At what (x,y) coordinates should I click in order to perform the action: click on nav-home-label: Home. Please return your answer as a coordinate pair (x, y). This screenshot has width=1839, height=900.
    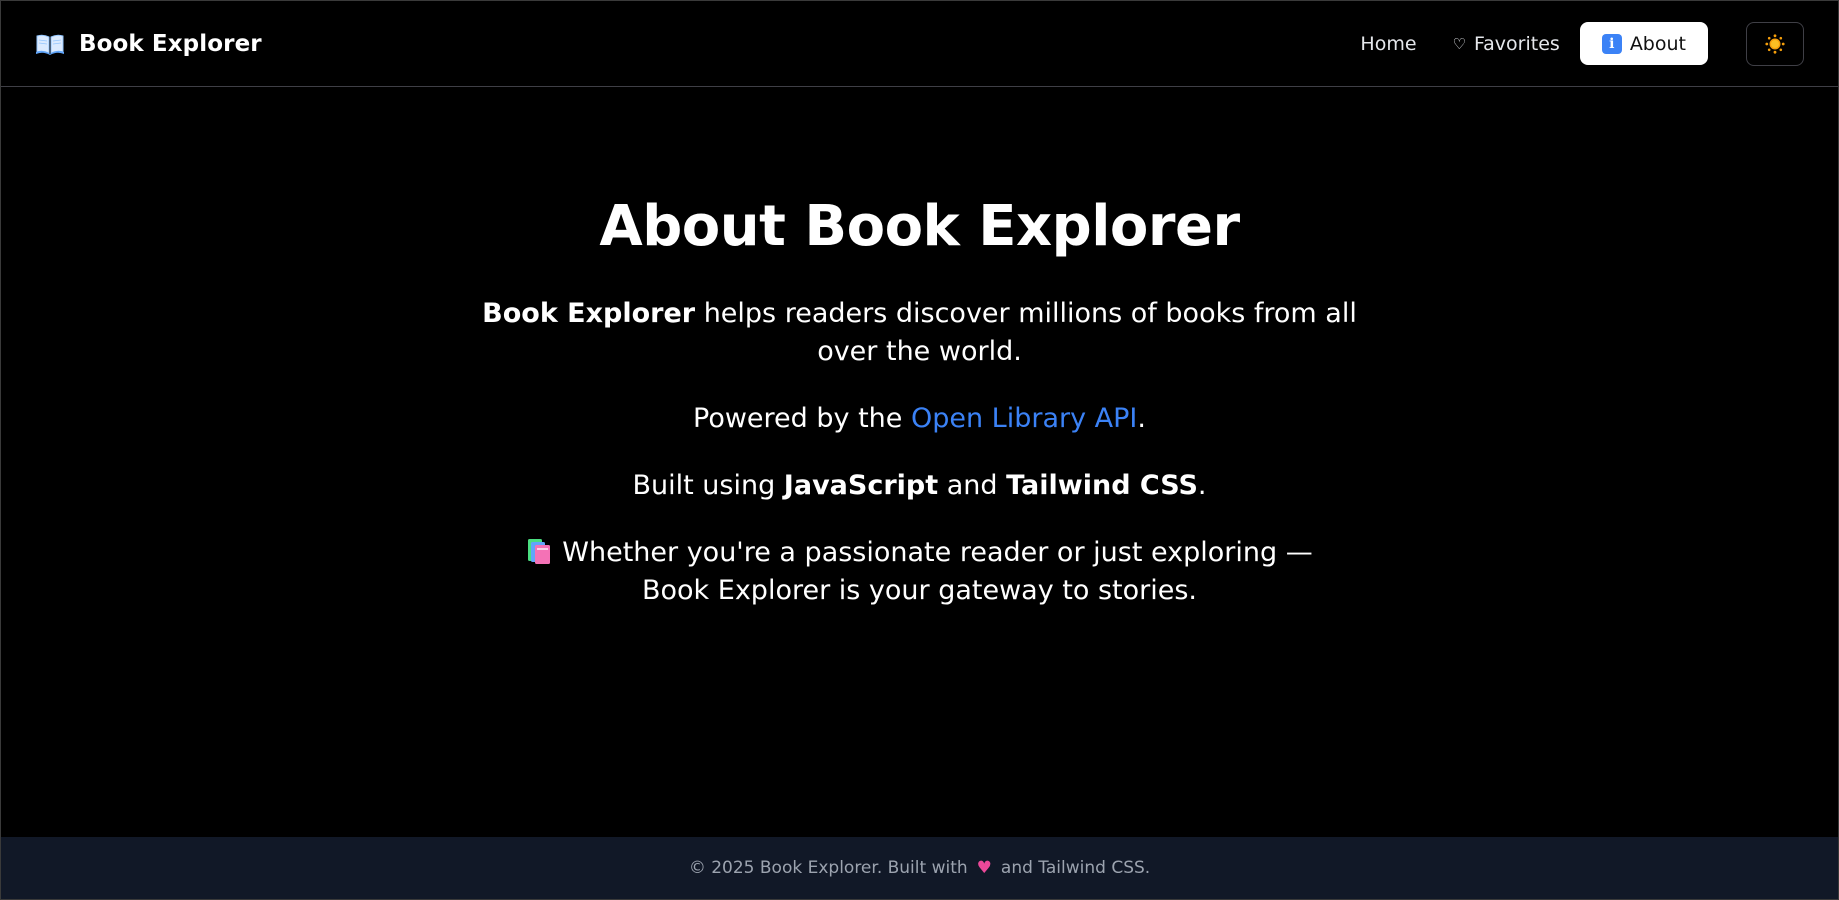
    Looking at the image, I should click on (1388, 43).